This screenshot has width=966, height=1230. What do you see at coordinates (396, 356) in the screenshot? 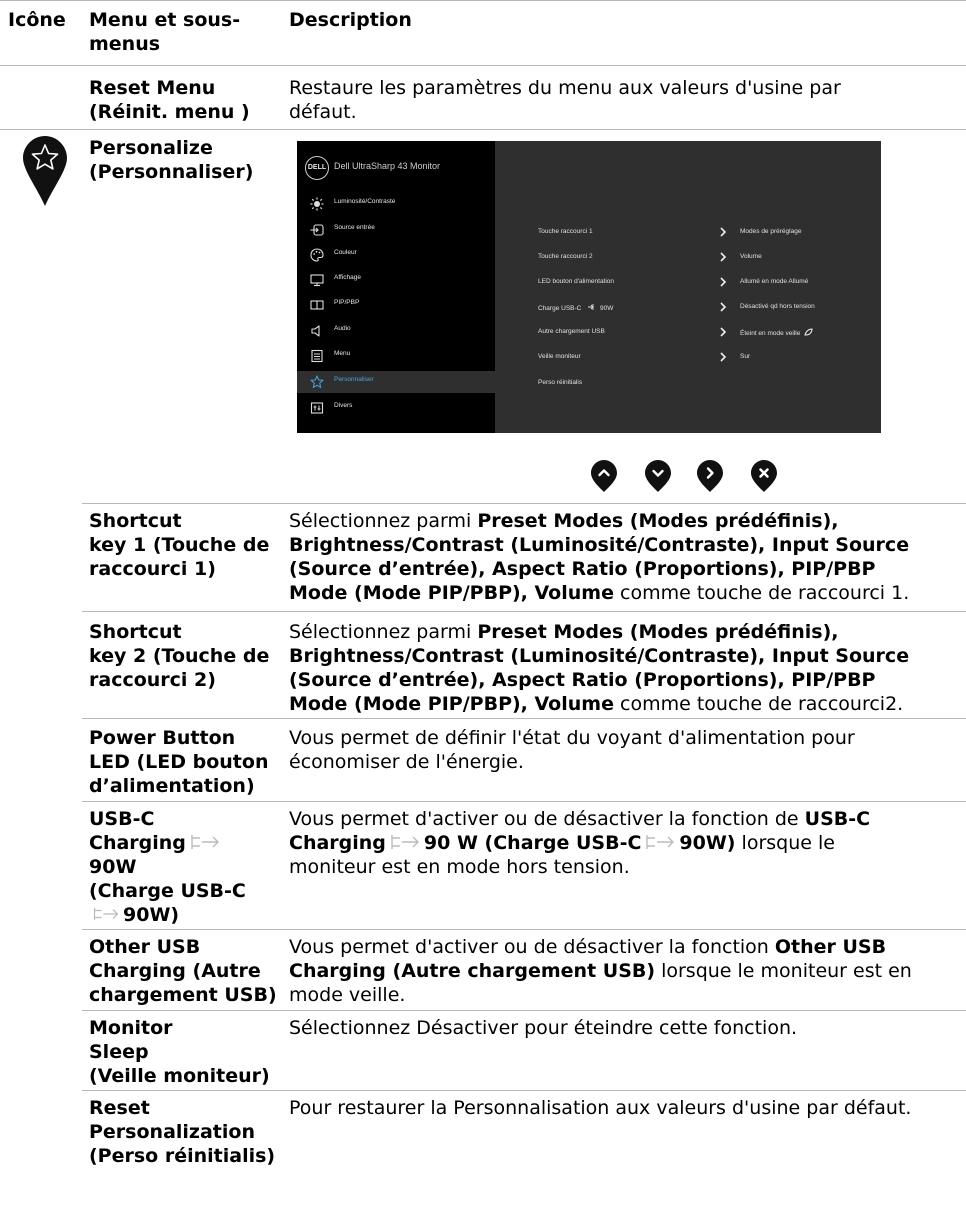
I see `osd-item-menu: Menu` at bounding box center [396, 356].